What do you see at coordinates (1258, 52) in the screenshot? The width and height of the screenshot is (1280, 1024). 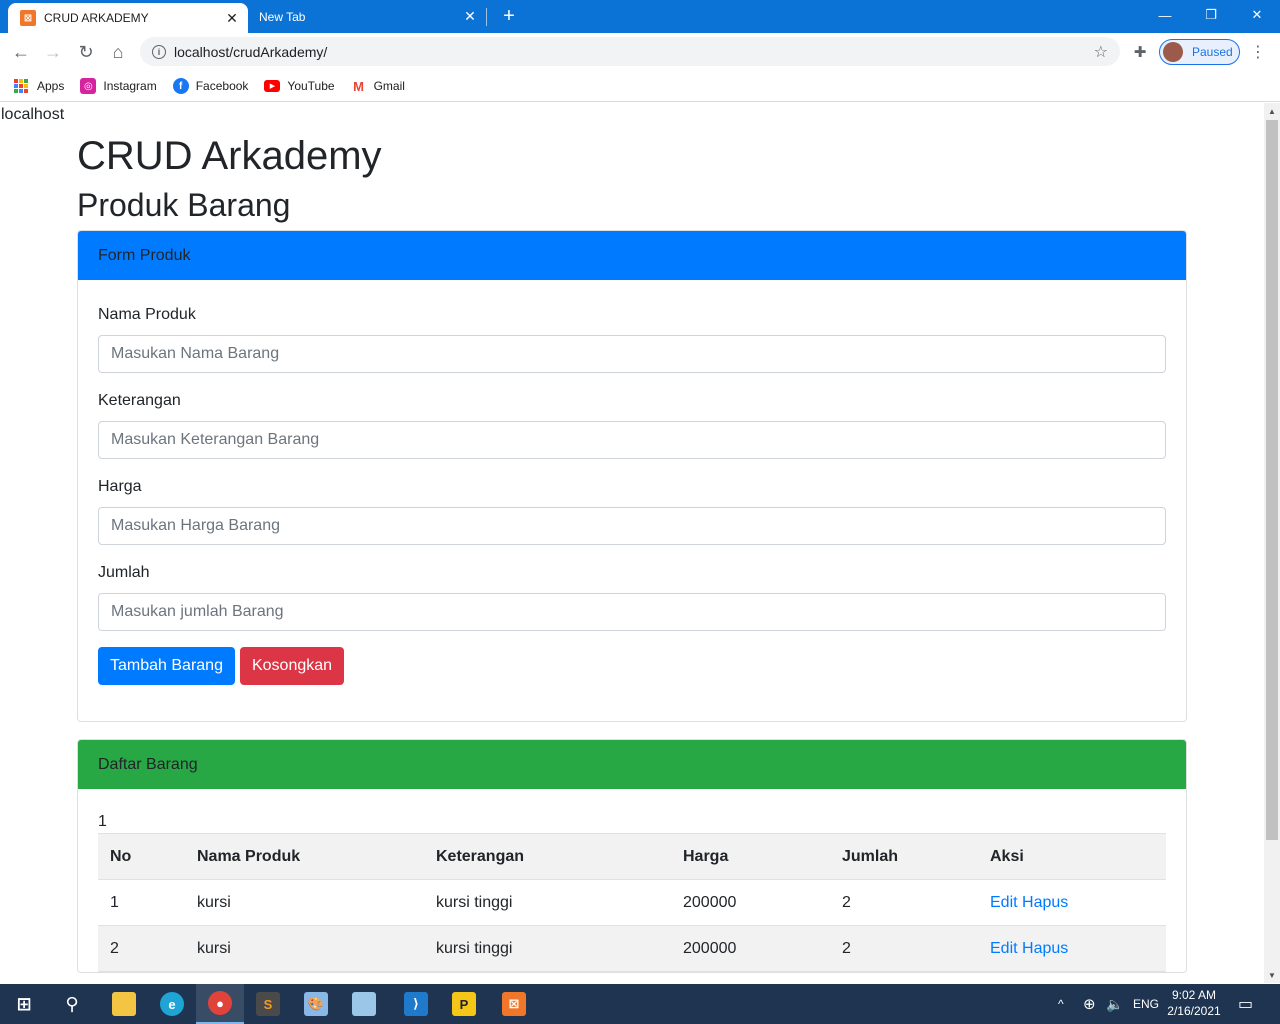 I see `more-menu-icon: ⋮` at bounding box center [1258, 52].